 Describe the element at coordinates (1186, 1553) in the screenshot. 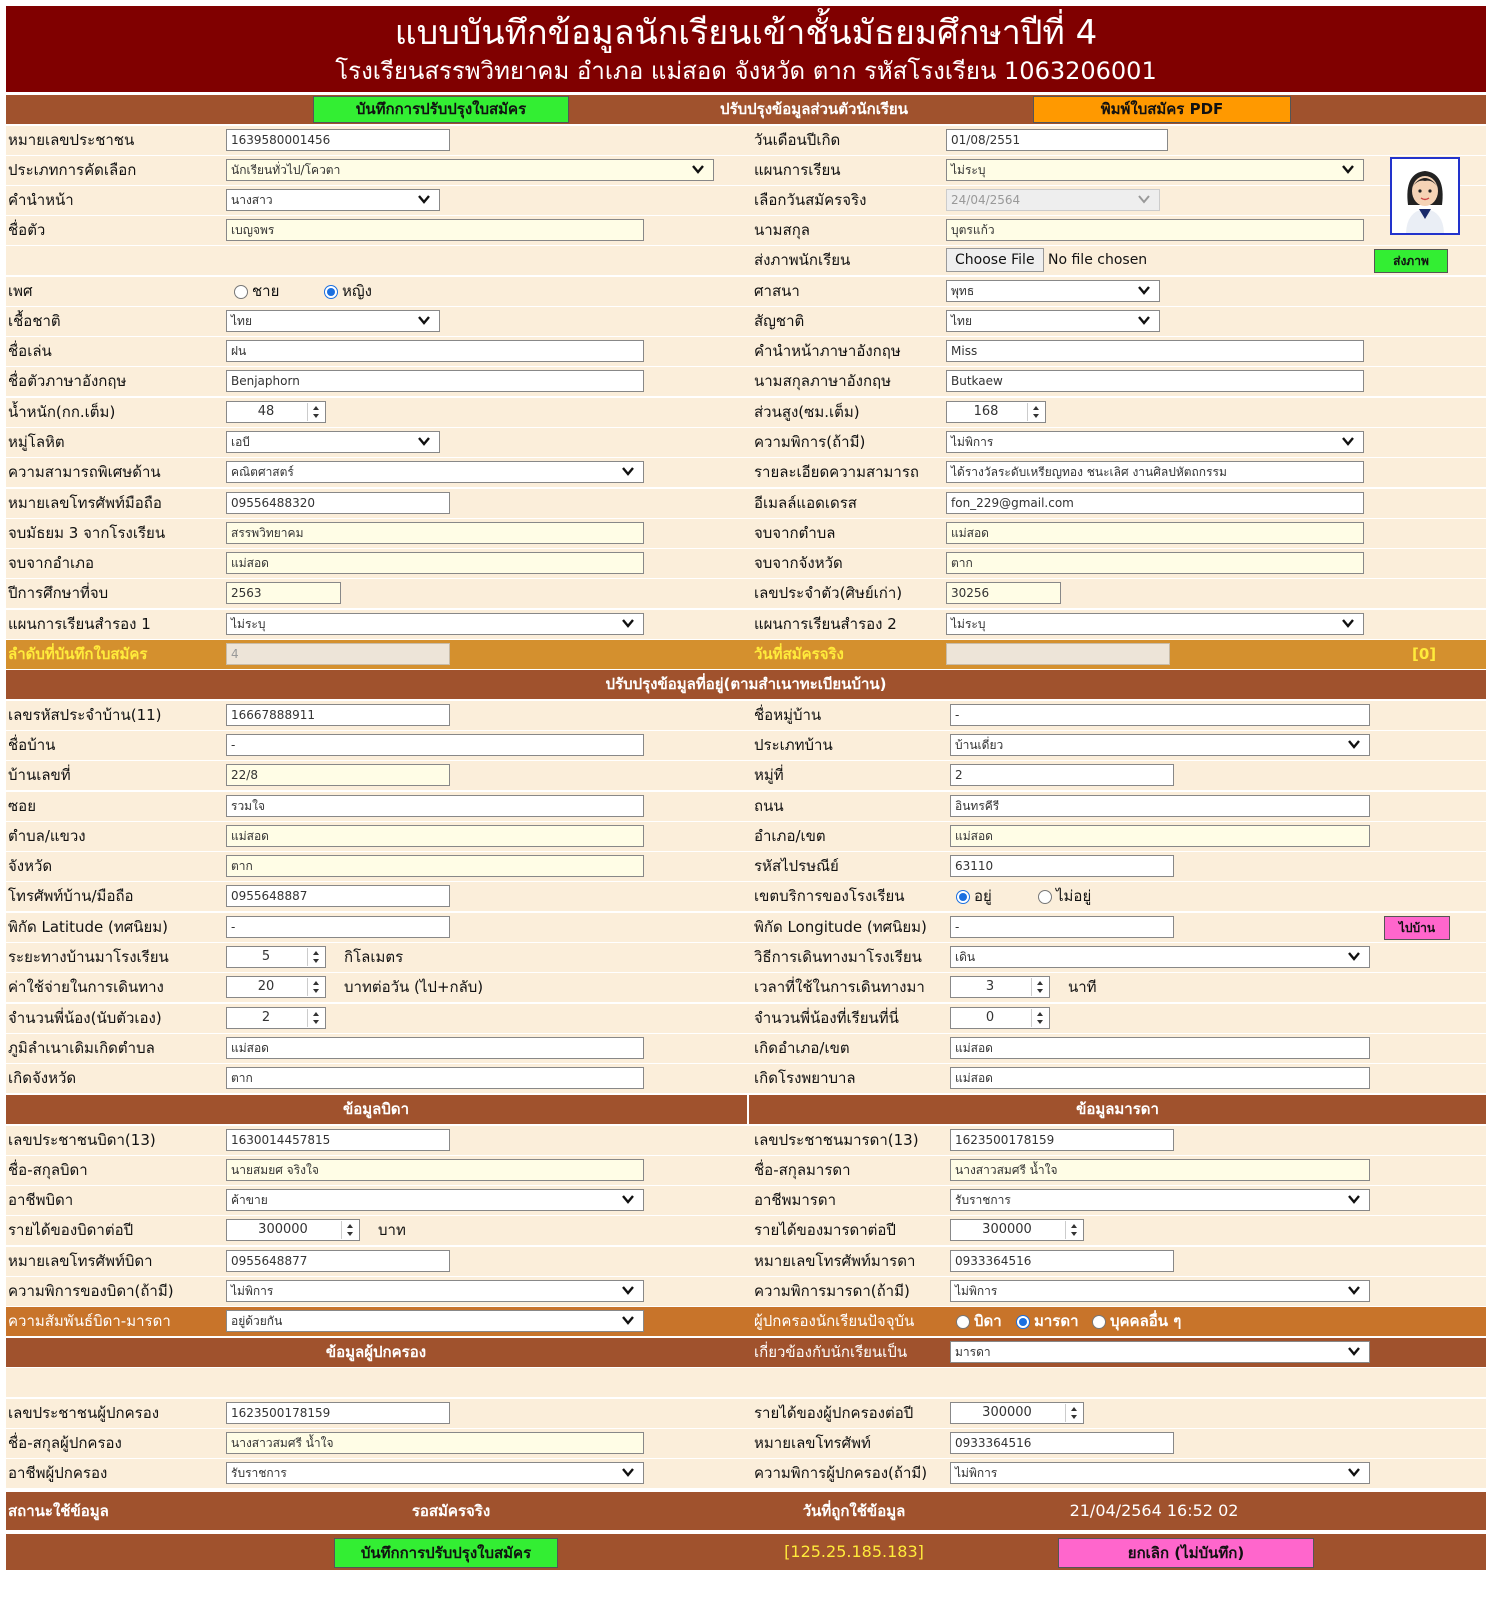

I see `cancel-button: ยกเลิก (ไม่บันทึก)` at that location.